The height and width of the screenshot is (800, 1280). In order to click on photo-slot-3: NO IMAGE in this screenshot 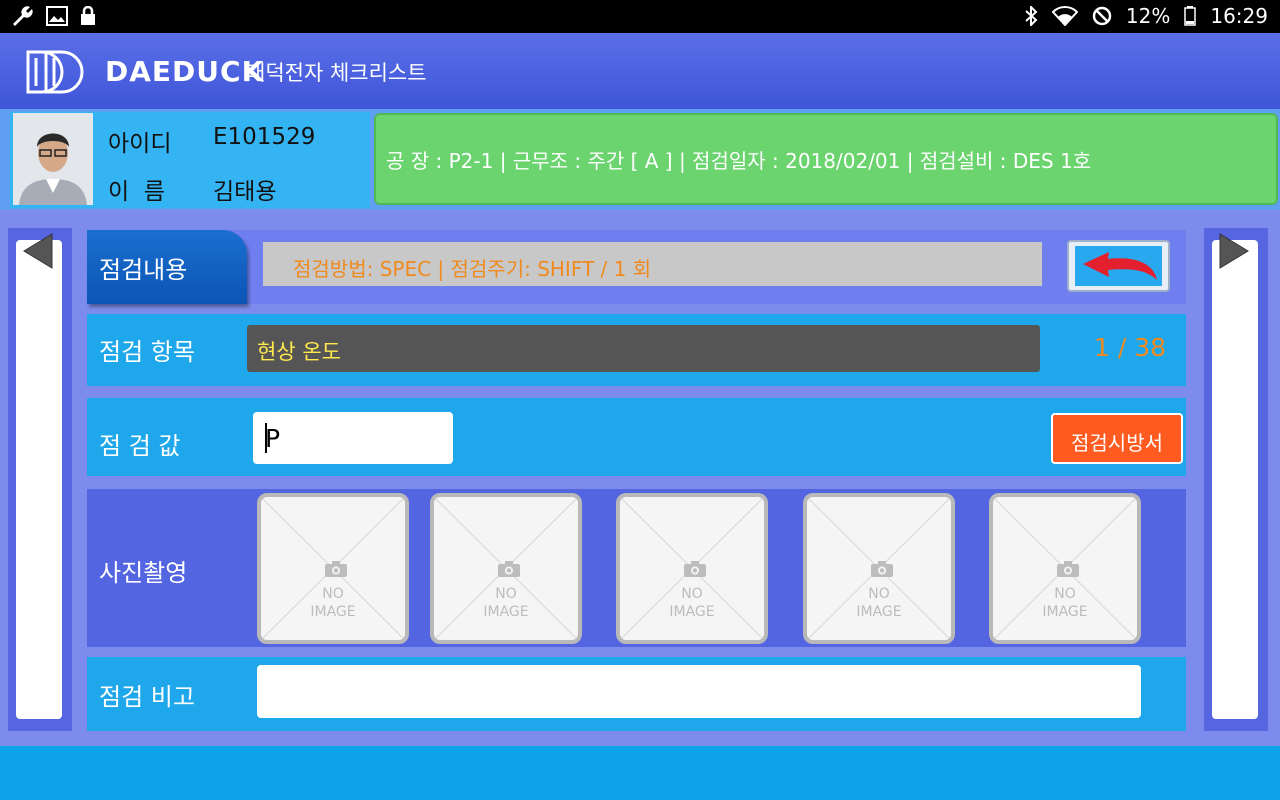, I will do `click(692, 568)`.